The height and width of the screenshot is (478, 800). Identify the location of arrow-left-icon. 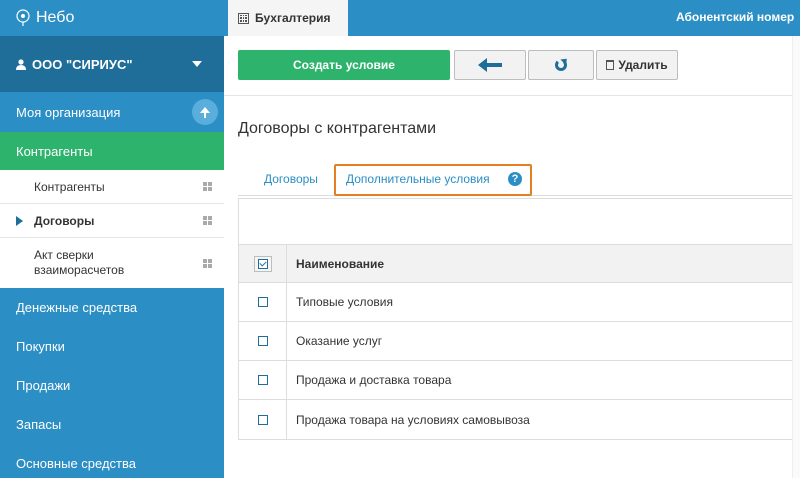
(490, 65).